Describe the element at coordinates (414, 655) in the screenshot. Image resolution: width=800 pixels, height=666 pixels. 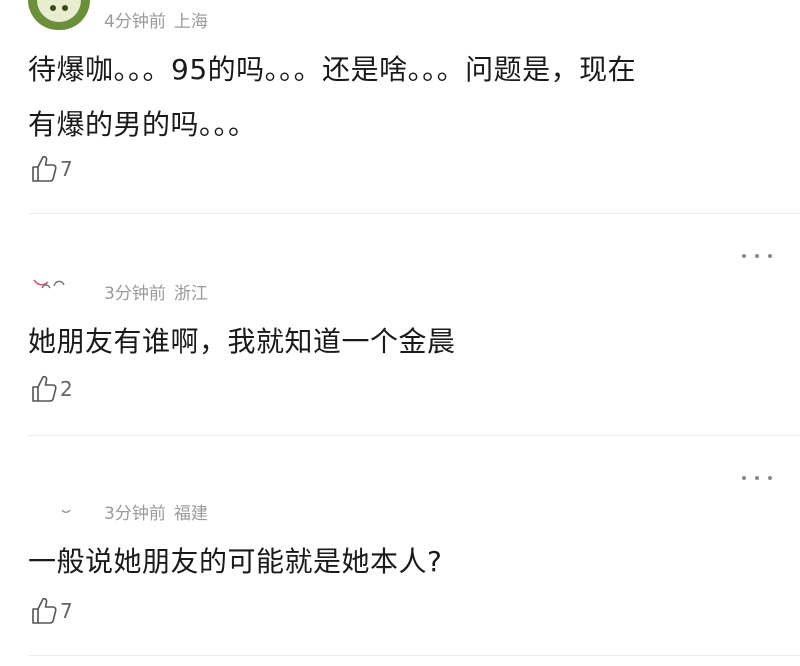
I see `divider` at that location.